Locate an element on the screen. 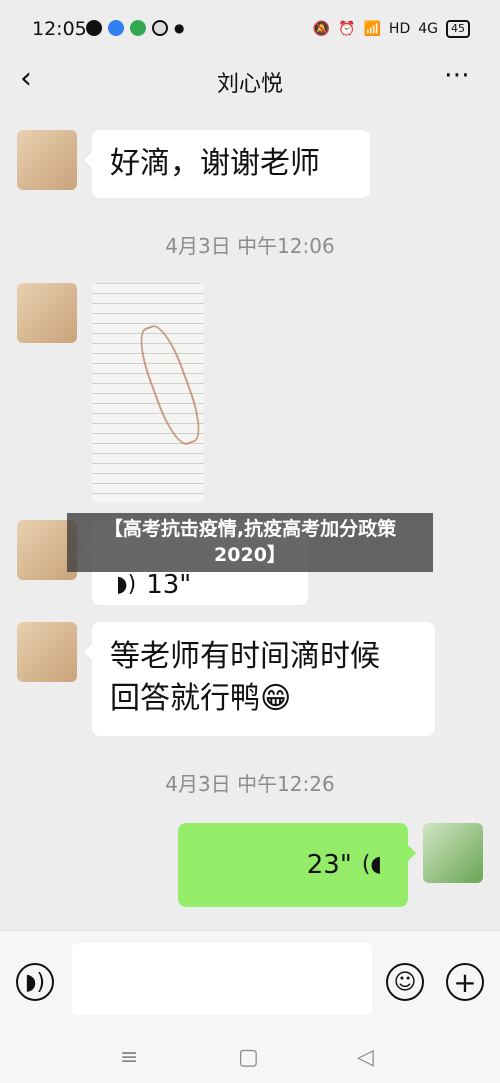 Image resolution: width=500 pixels, height=1083 pixels. battery-icon: 45 is located at coordinates (458, 29).